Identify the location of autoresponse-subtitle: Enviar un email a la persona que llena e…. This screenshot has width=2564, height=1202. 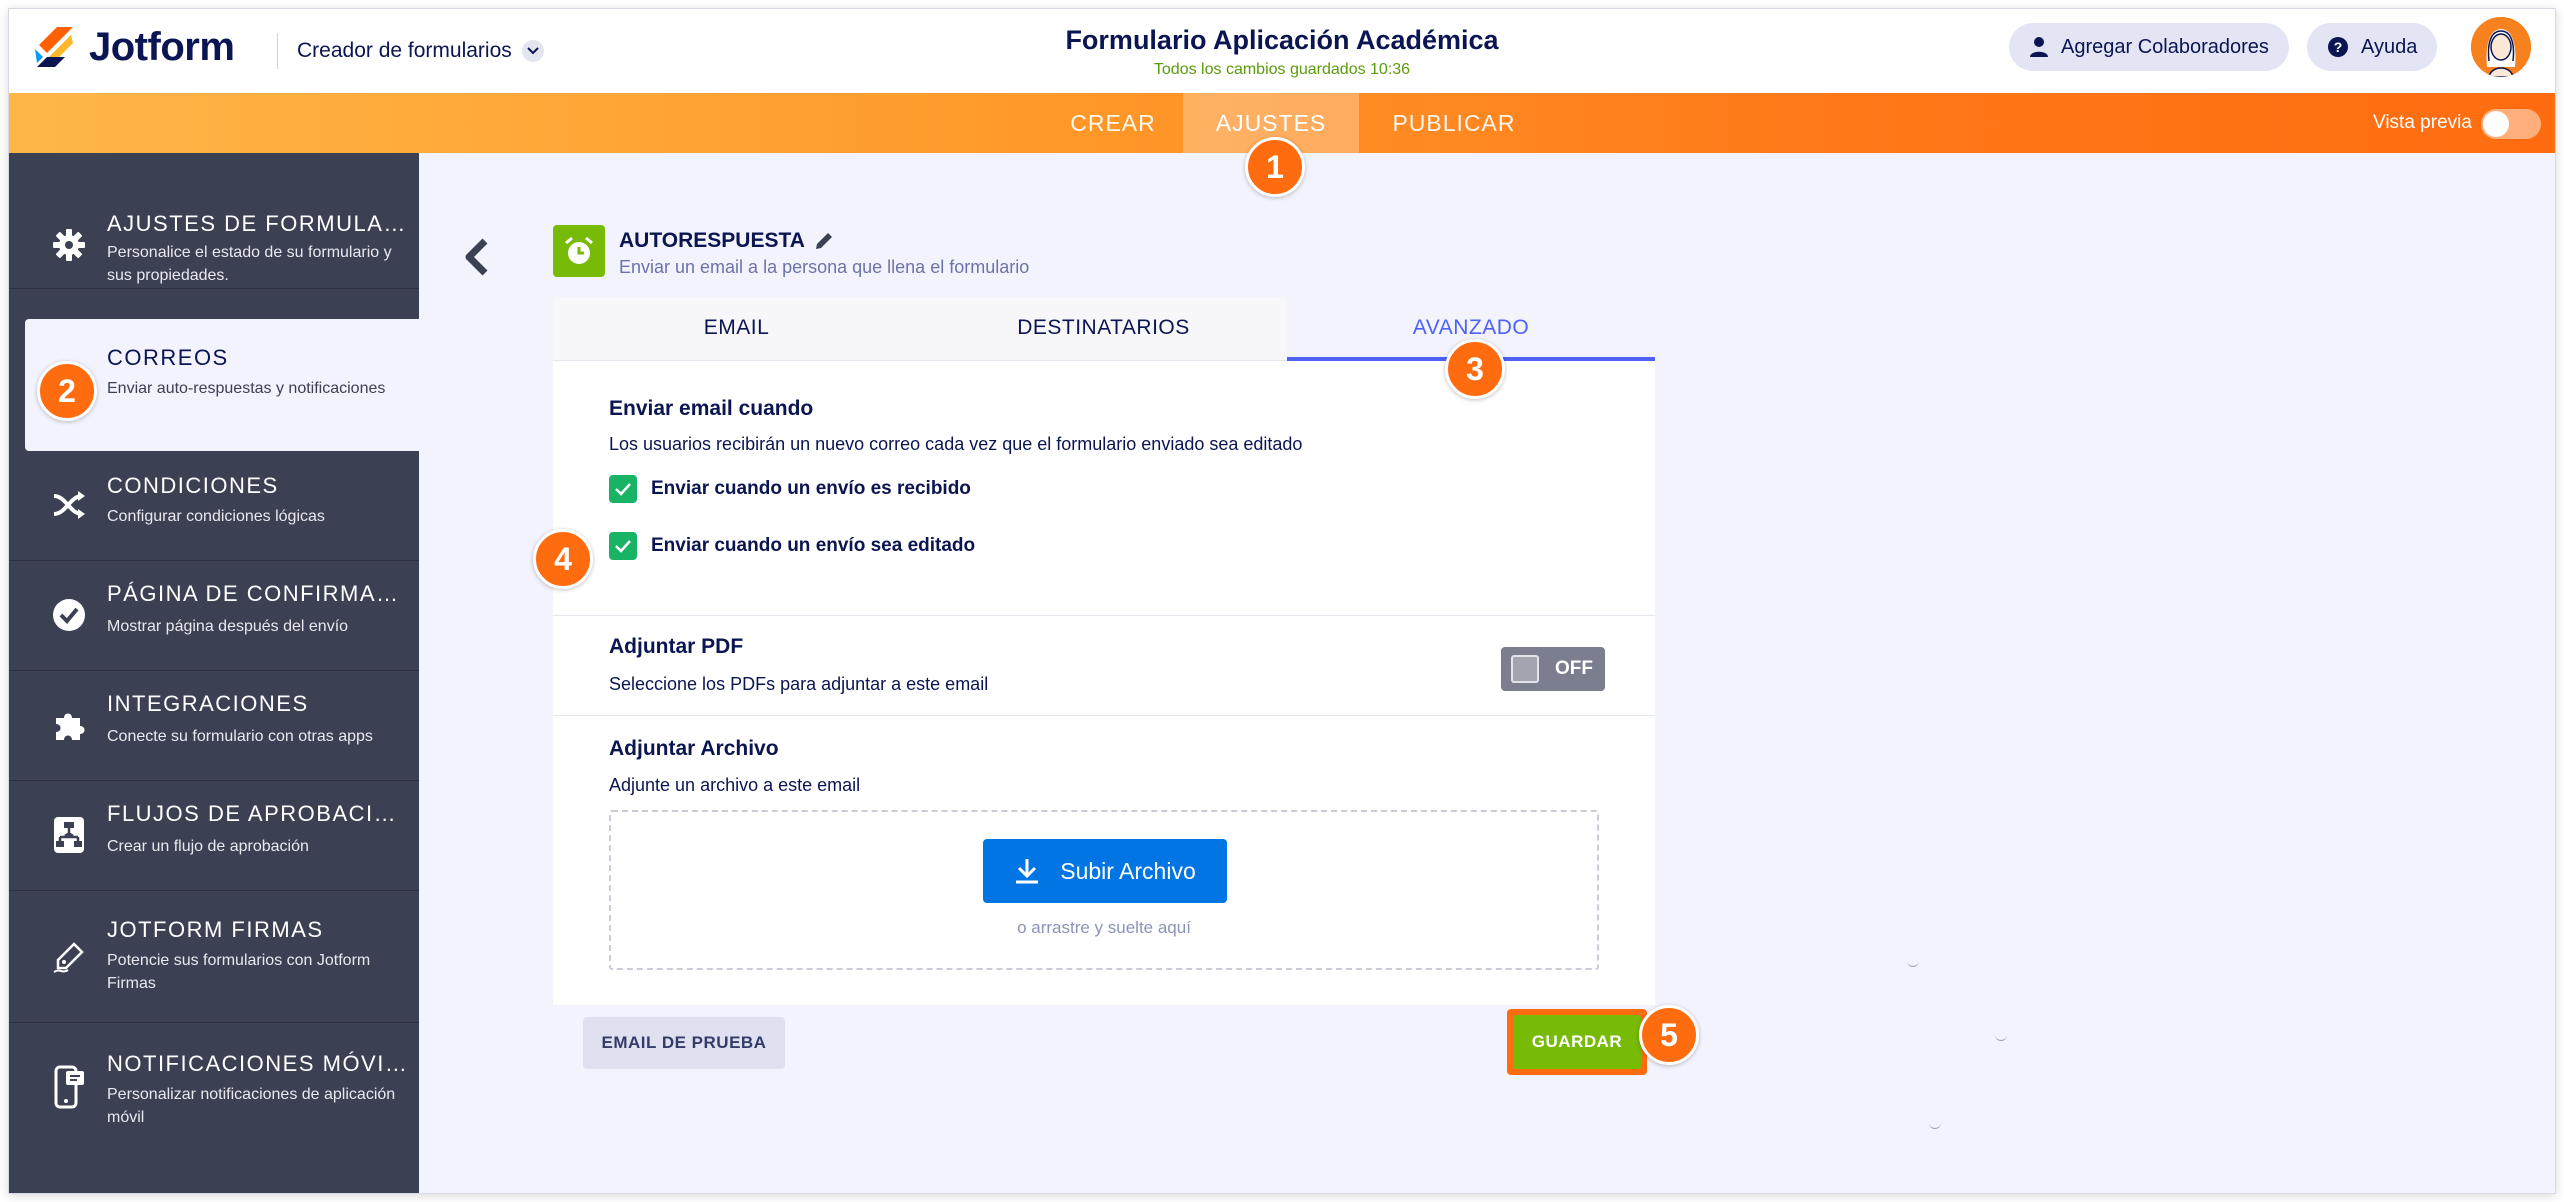
(824, 267).